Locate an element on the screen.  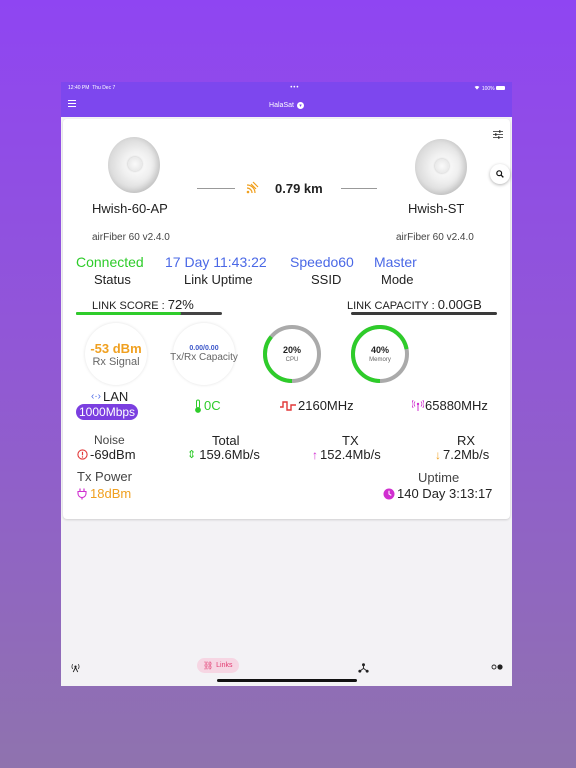
search-icon is located at coordinates (500, 174).